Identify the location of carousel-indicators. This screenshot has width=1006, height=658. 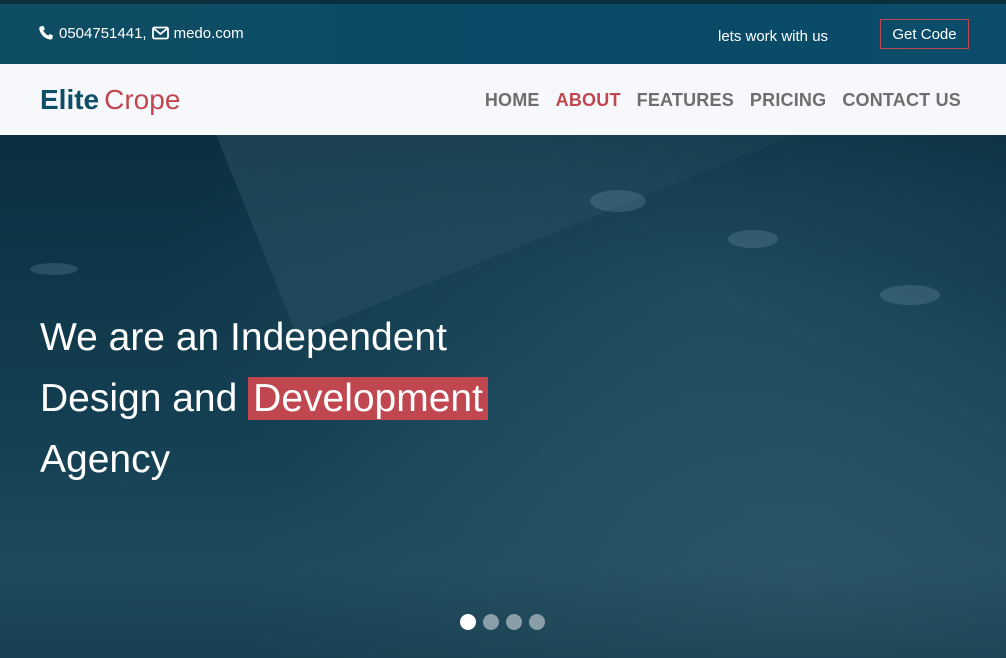
(502, 622).